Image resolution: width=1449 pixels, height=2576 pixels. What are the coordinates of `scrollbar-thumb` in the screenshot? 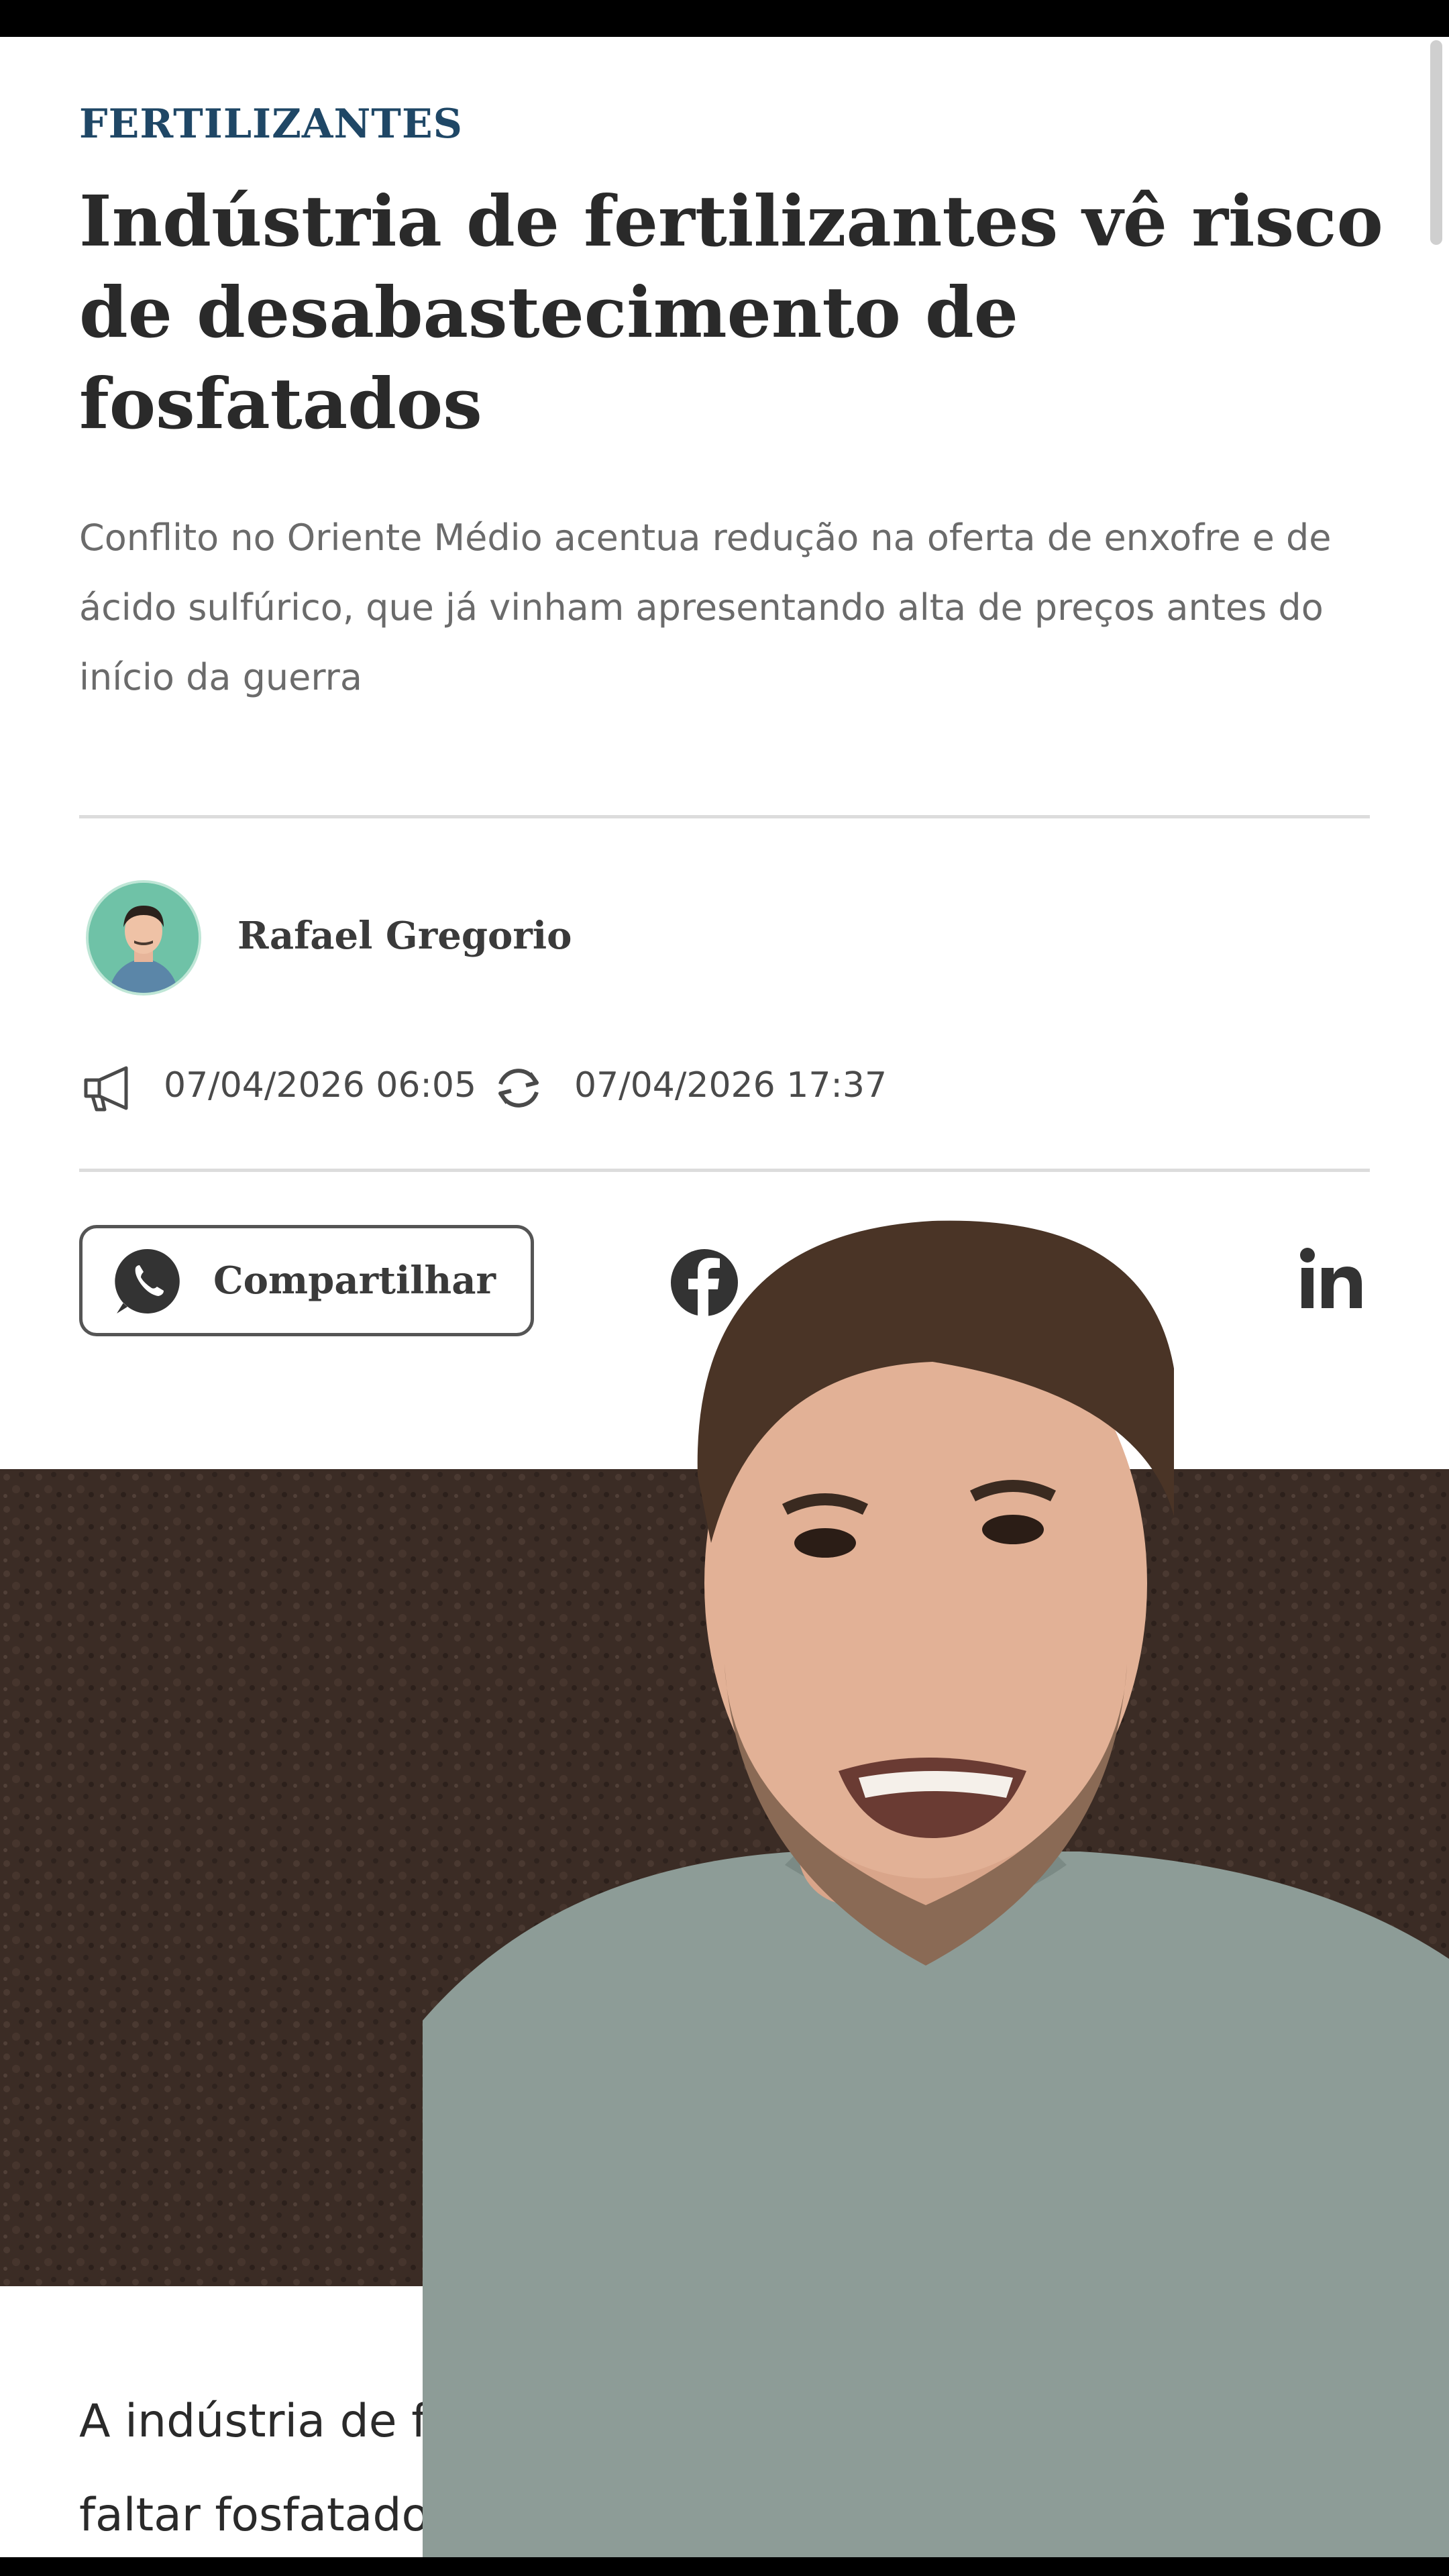 It's located at (1436, 142).